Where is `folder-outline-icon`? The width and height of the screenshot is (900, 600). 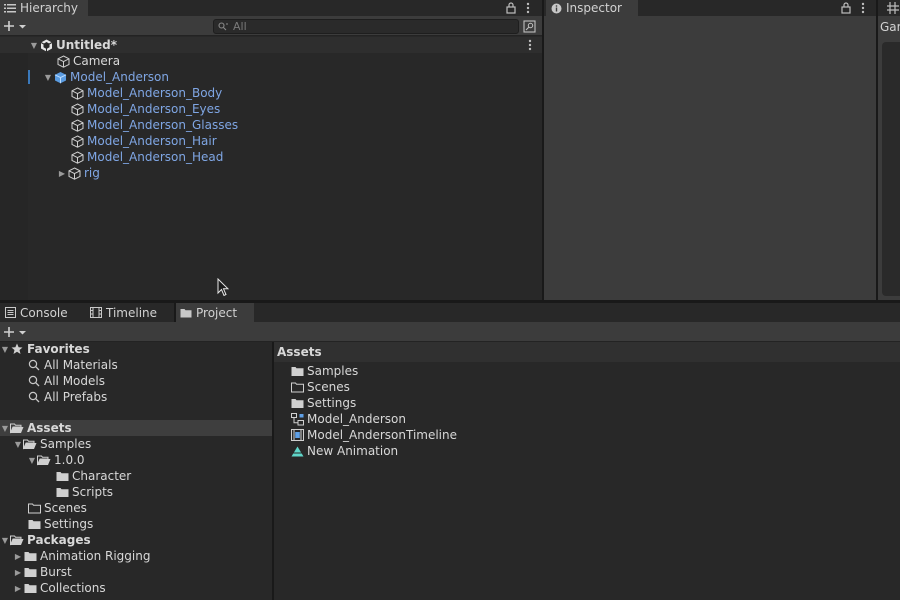 folder-outline-icon is located at coordinates (34, 508).